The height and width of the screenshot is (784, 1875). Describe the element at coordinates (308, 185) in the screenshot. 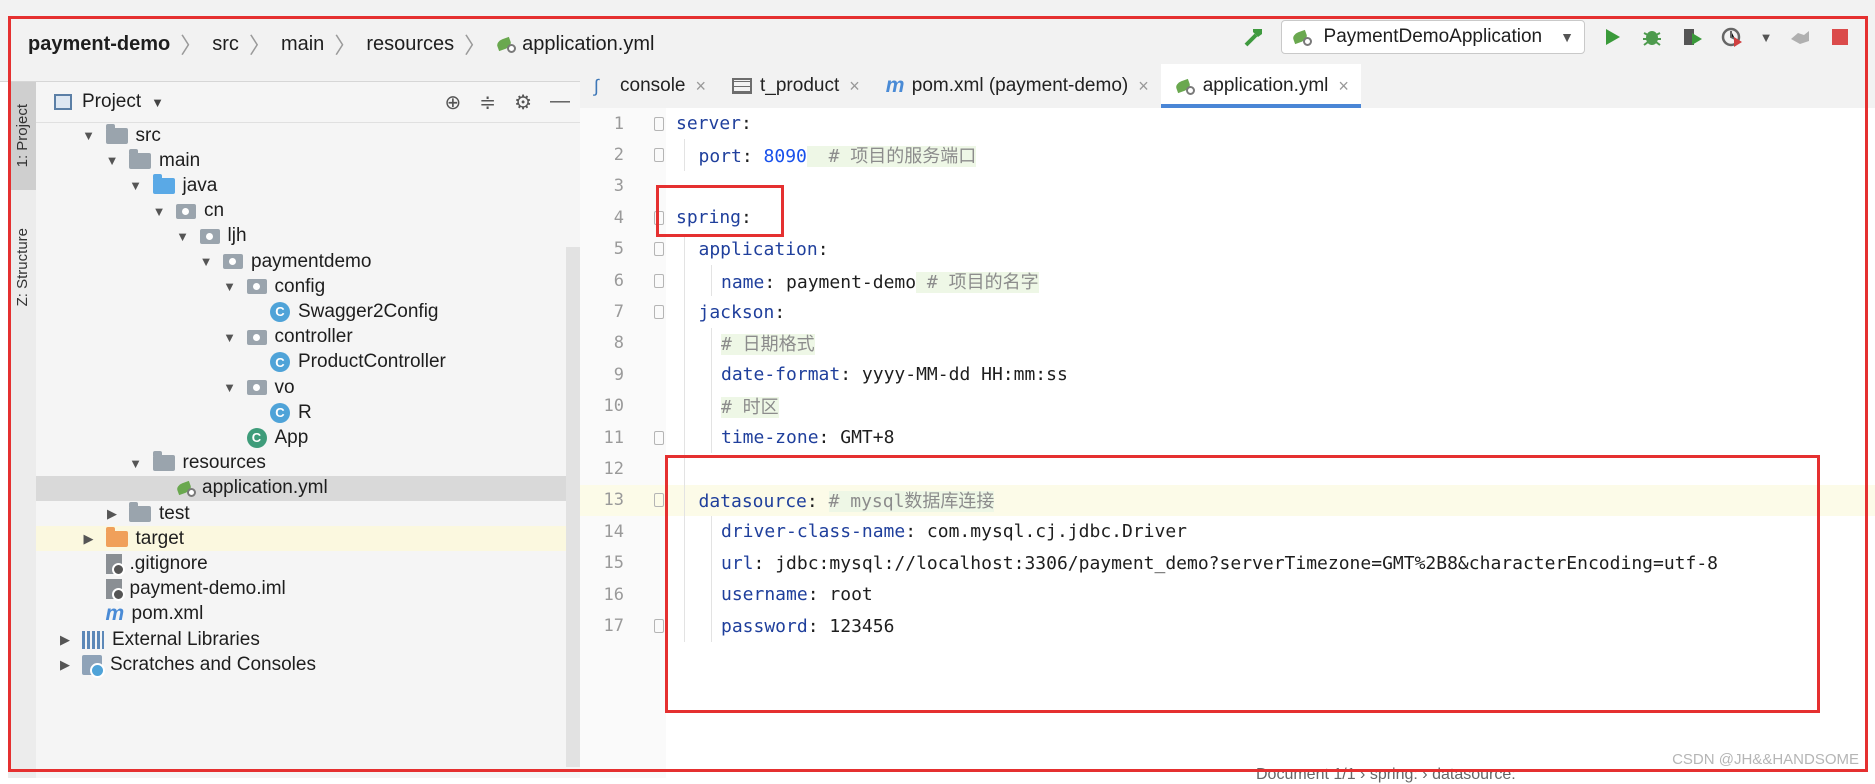

I see `tree-item: ▼ java` at that location.